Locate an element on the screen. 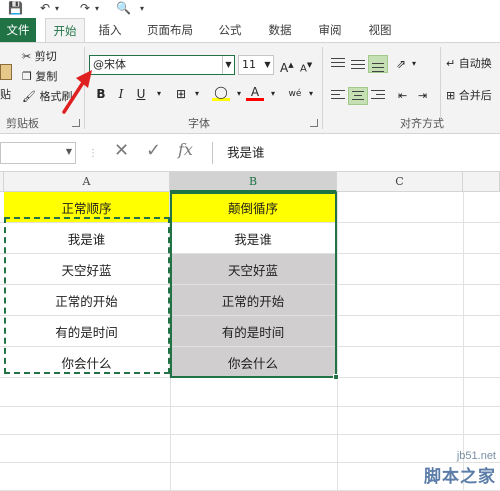 This screenshot has width=500, height=491. cell-text: 正常顺序 is located at coordinates (86, 208).